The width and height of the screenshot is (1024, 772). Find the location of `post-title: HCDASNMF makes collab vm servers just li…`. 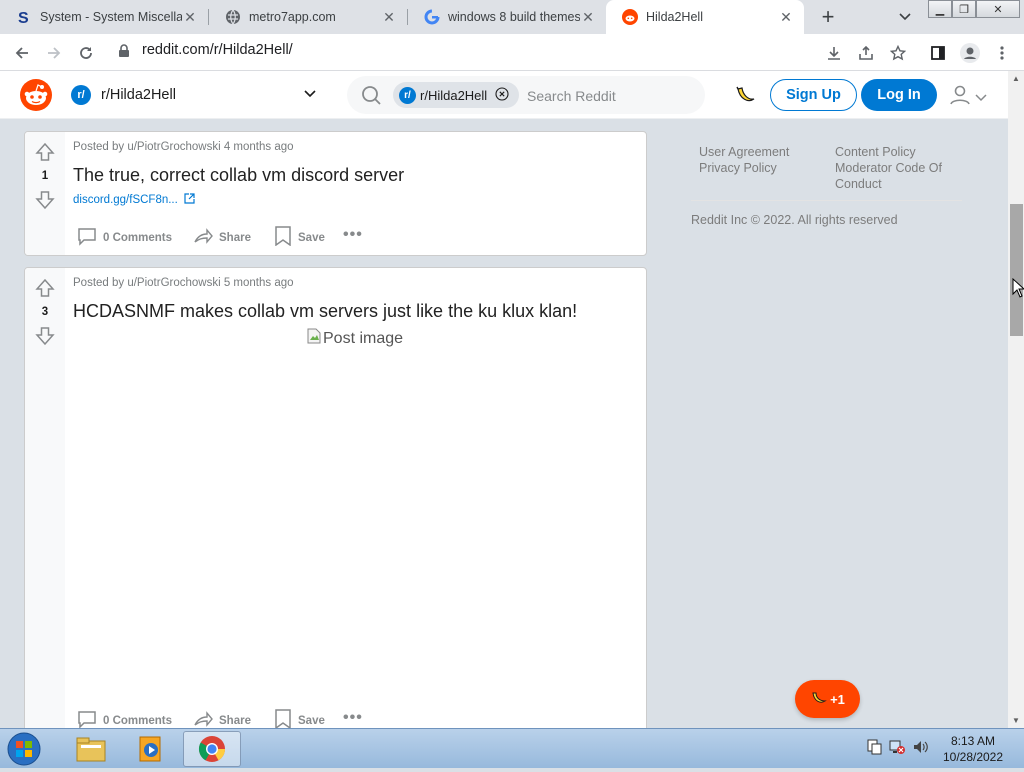

post-title: HCDASNMF makes collab vm servers just li… is located at coordinates (325, 311).